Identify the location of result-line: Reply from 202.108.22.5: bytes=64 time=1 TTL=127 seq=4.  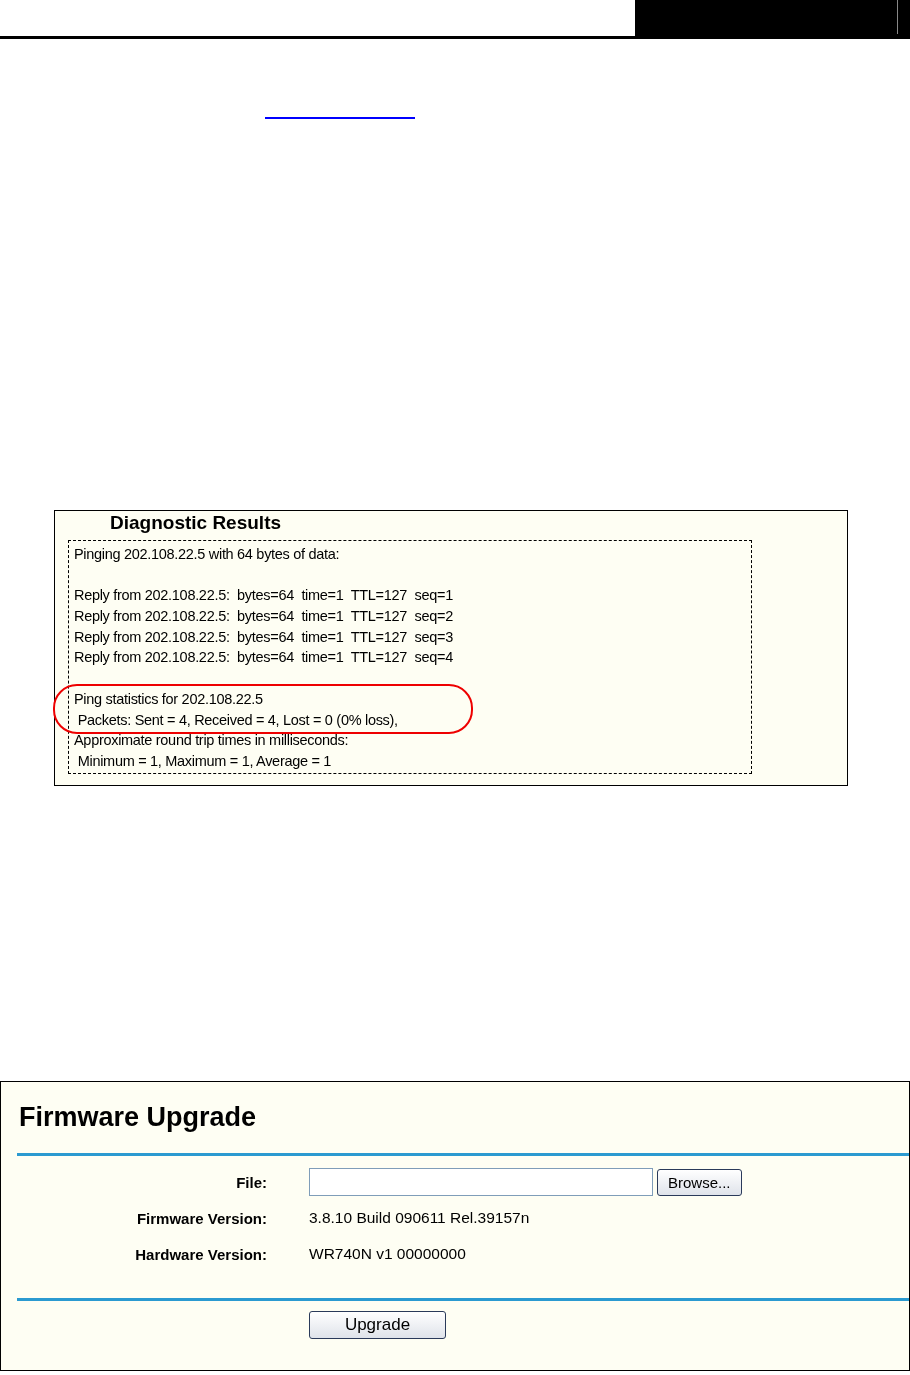
(264, 658).